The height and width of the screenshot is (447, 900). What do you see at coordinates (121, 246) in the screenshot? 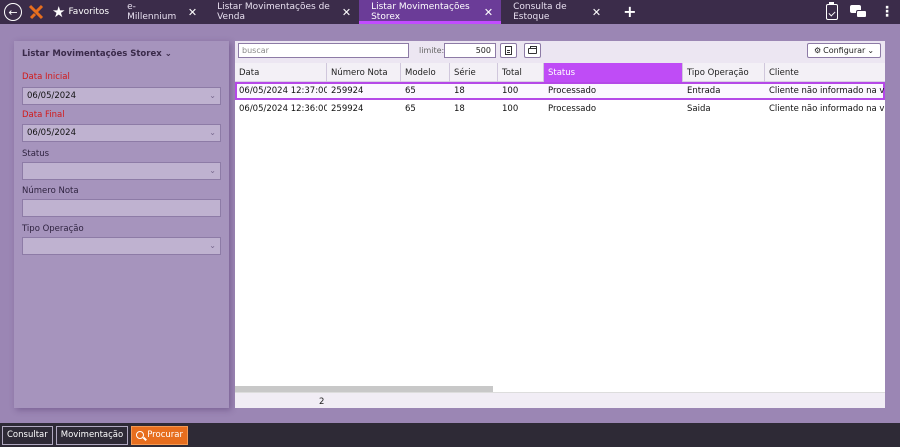
I see `tipo-operacao-select: ⌄` at bounding box center [121, 246].